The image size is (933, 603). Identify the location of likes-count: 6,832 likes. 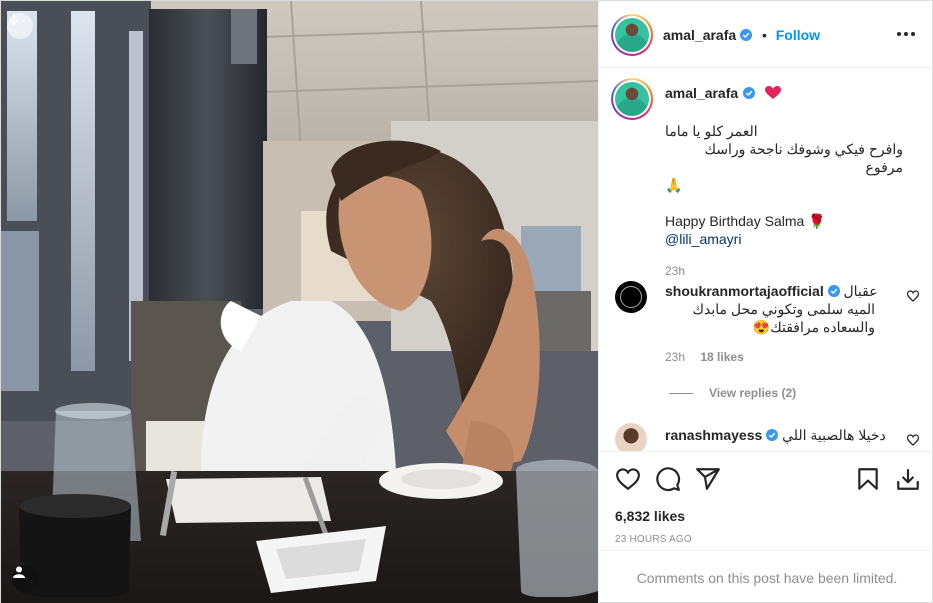
(650, 516).